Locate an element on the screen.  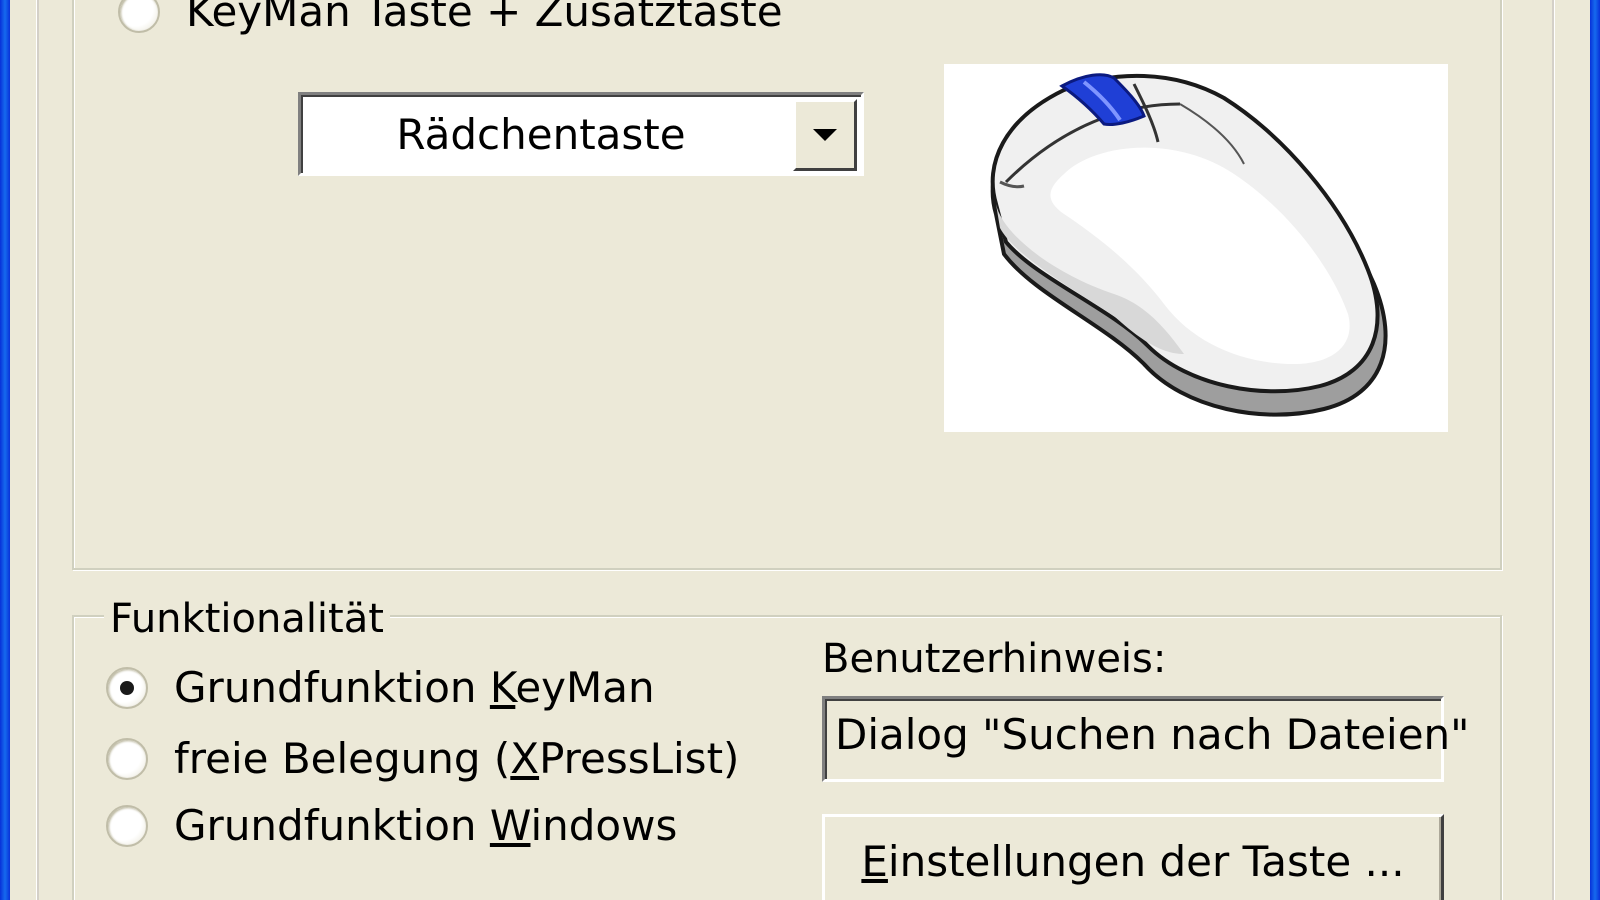
chevron-down-icon is located at coordinates (825, 135).